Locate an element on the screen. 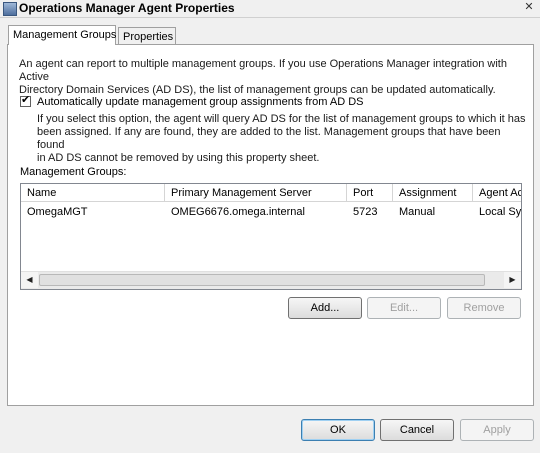 This screenshot has height=453, width=540. cell-assignment: Manual is located at coordinates (417, 212).